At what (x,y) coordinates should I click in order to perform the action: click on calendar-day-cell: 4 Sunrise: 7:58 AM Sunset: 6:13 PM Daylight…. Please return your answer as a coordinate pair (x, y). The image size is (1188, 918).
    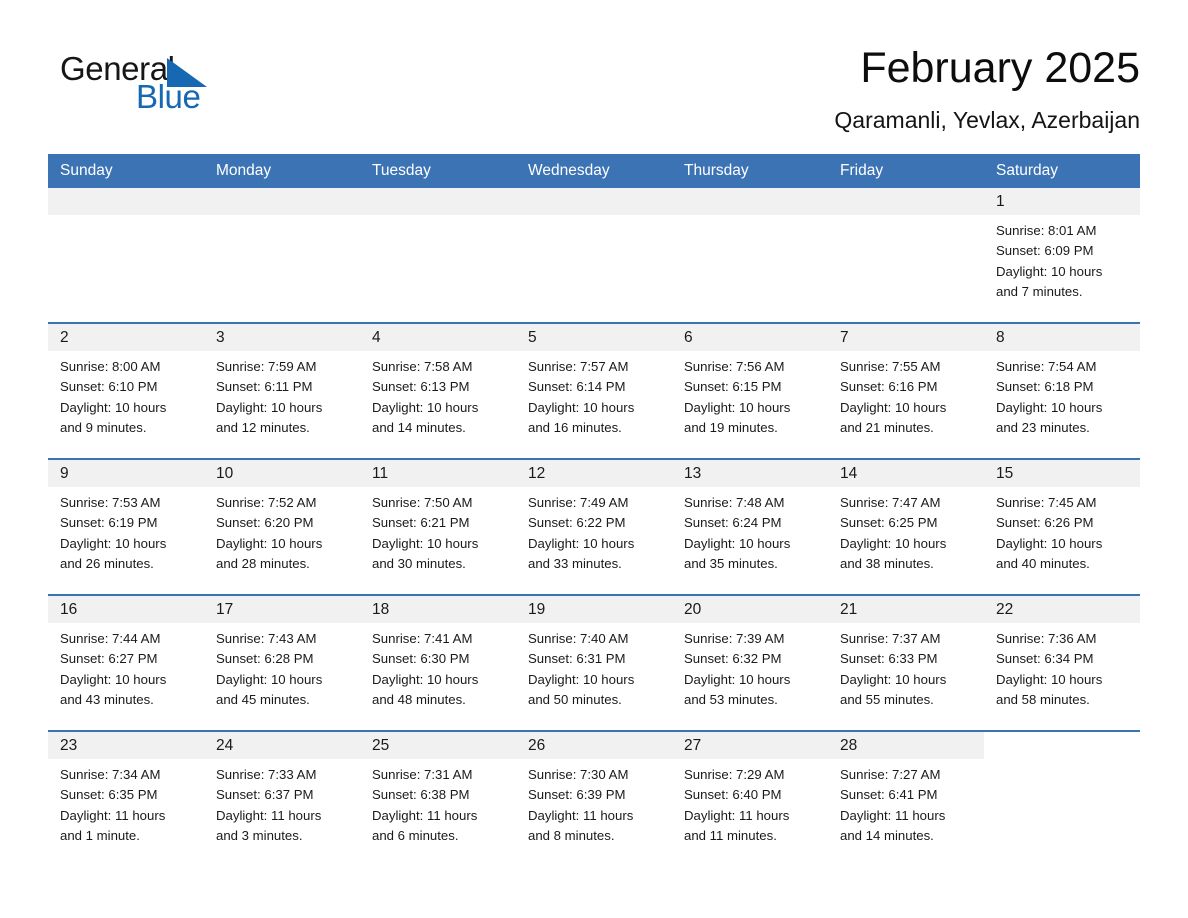
    Looking at the image, I should click on (438, 391).